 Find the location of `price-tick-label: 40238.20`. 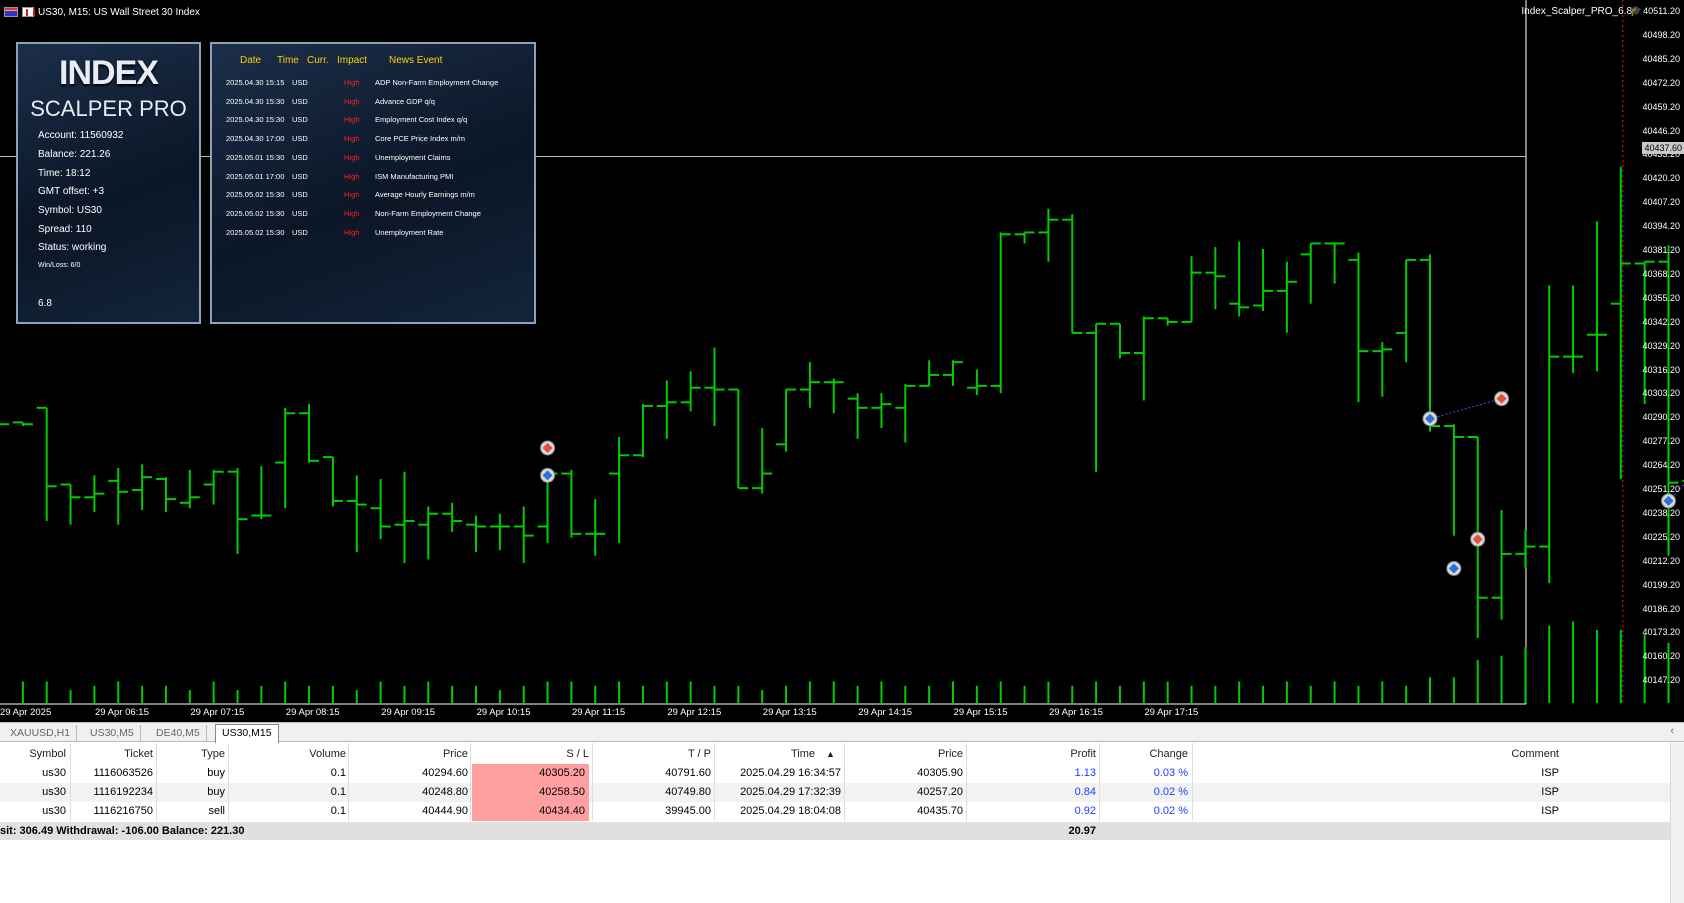

price-tick-label: 40238.20 is located at coordinates (1661, 512).